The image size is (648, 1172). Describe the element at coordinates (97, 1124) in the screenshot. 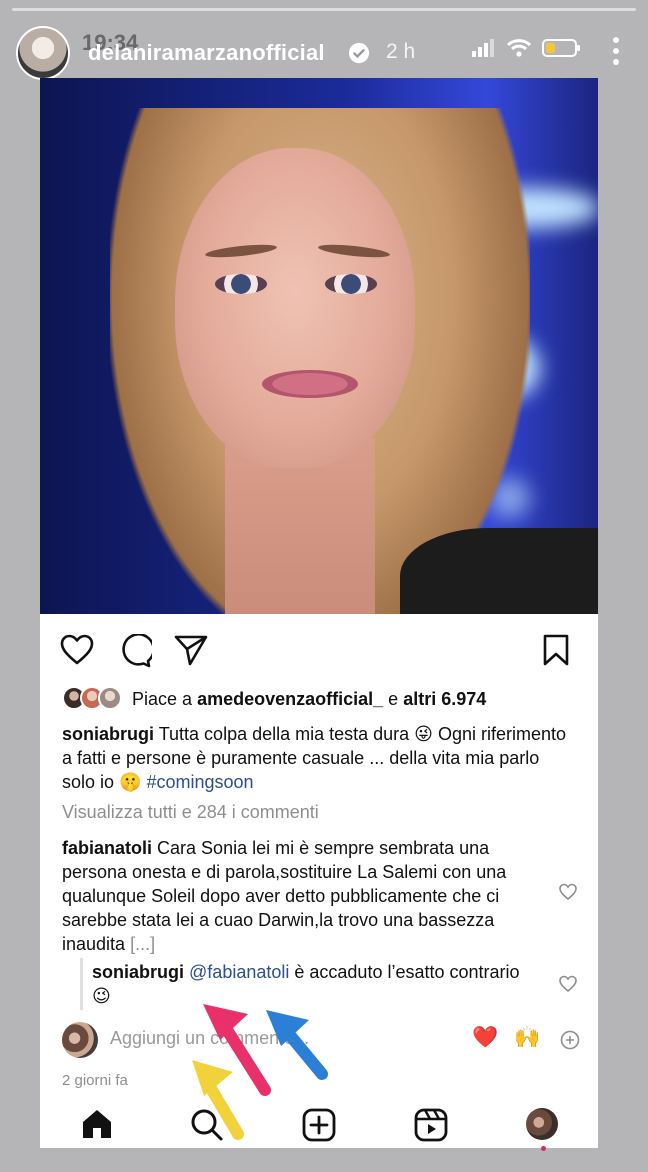

I see `home-icon` at that location.